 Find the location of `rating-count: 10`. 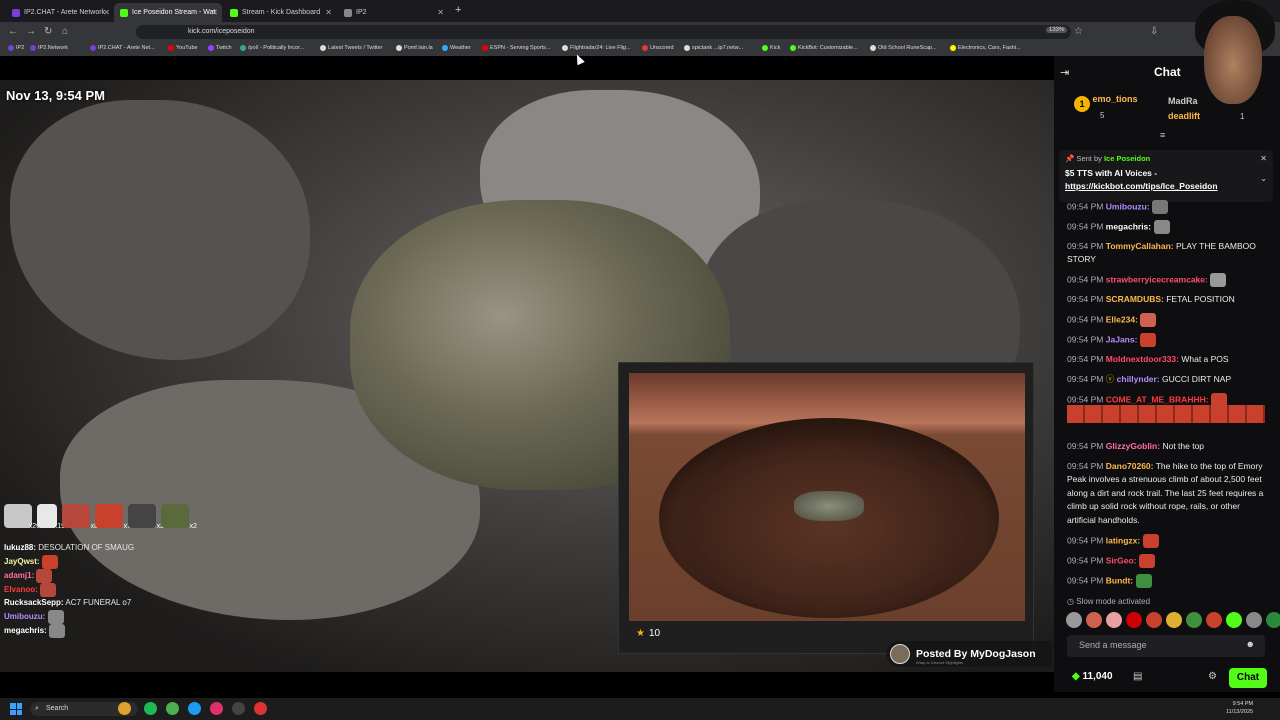

rating-count: 10 is located at coordinates (654, 633).